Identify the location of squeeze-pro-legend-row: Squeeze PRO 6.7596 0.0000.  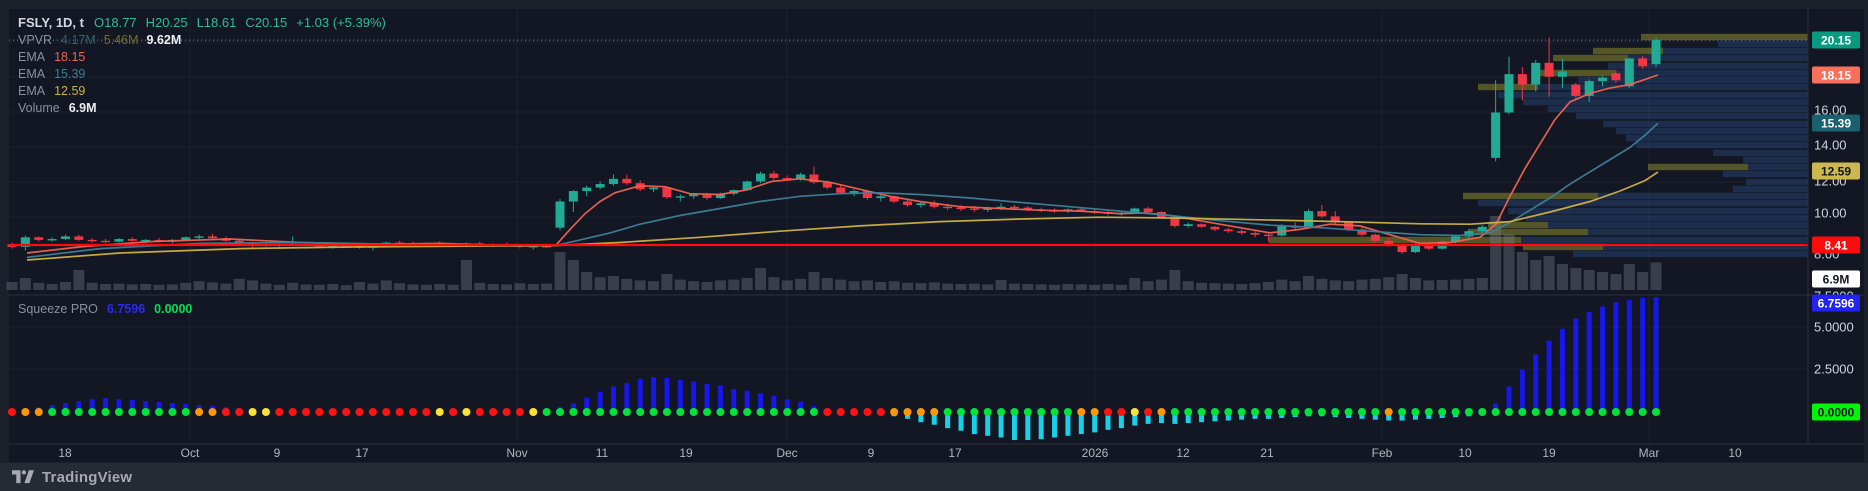
(105, 309).